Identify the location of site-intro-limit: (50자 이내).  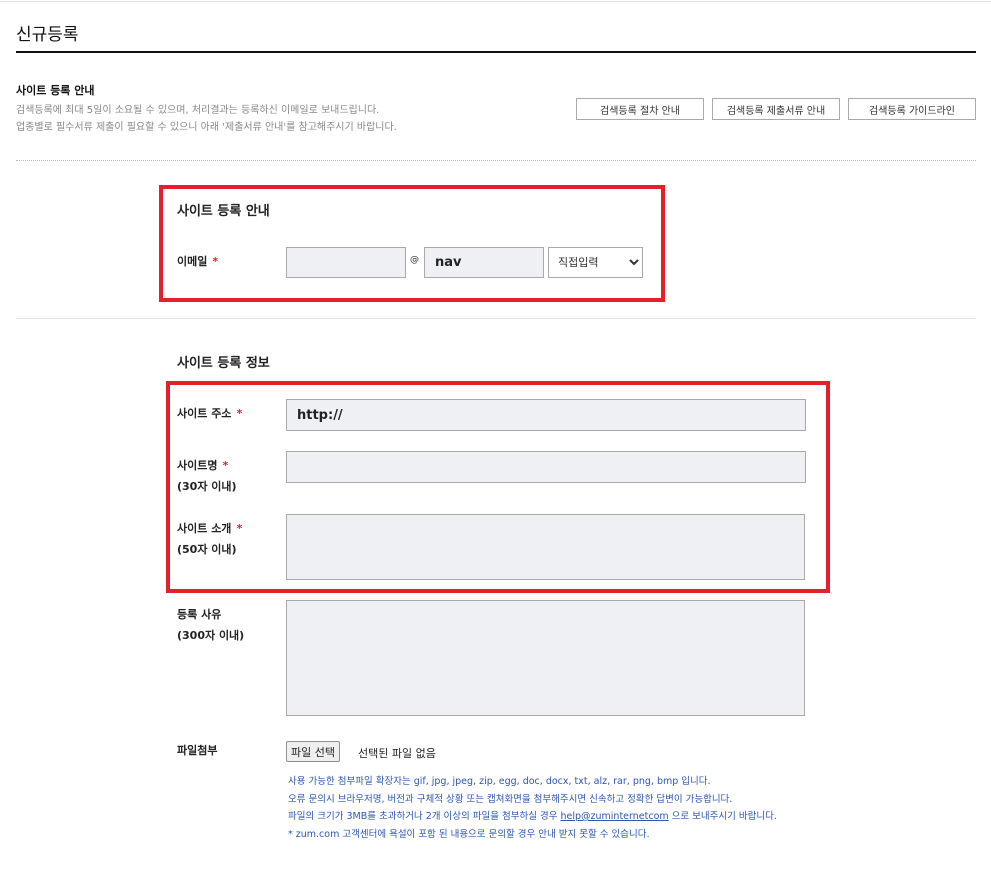
(207, 549).